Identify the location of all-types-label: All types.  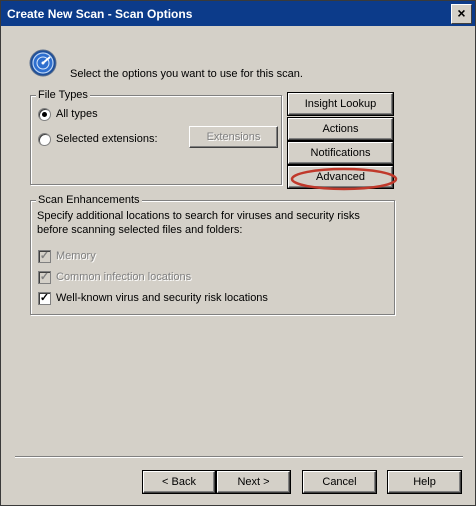
(77, 114).